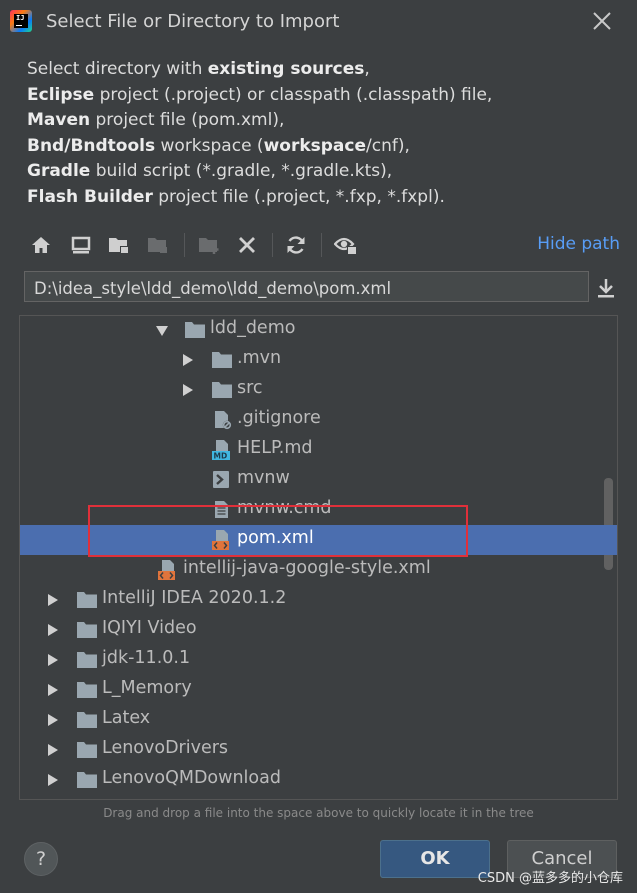  I want to click on close-button, so click(602, 21).